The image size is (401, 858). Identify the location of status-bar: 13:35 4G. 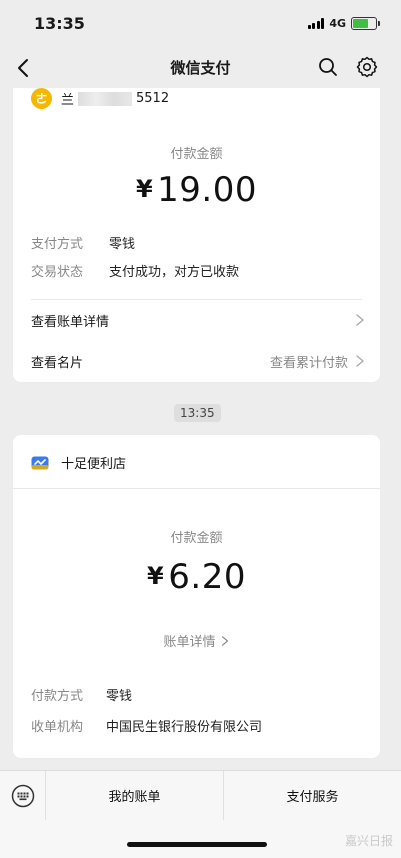
(200, 24).